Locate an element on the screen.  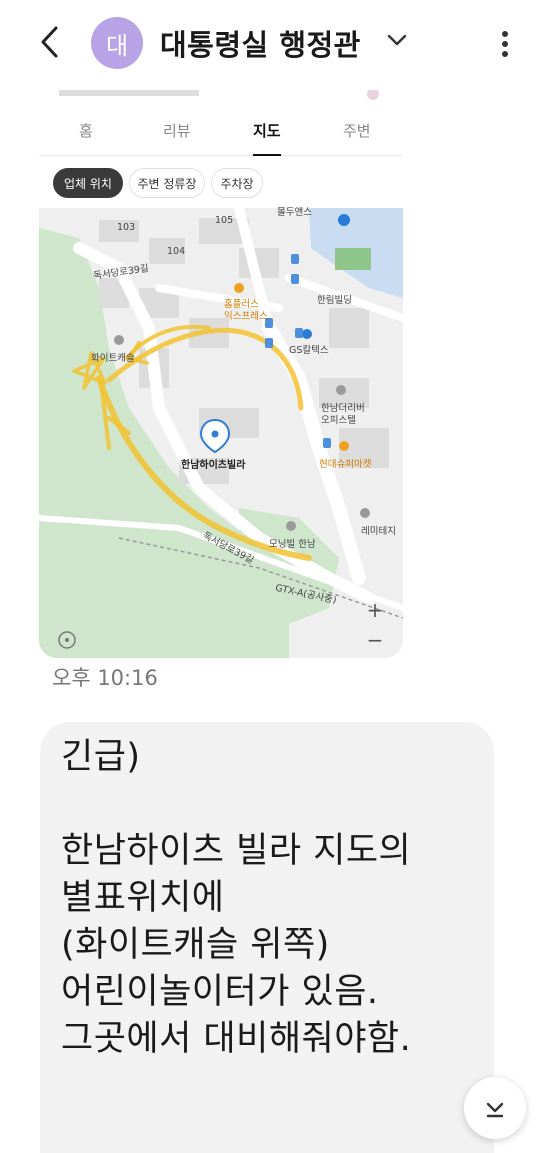
map-label: 익스프레스 is located at coordinates (246, 316).